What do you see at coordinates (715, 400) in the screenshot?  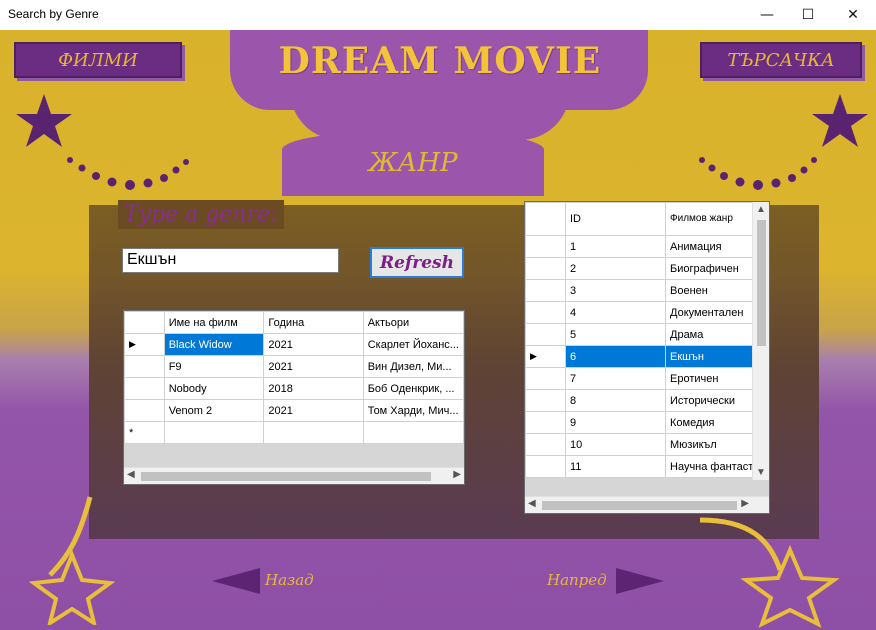 I see `table-cell: Исторически` at bounding box center [715, 400].